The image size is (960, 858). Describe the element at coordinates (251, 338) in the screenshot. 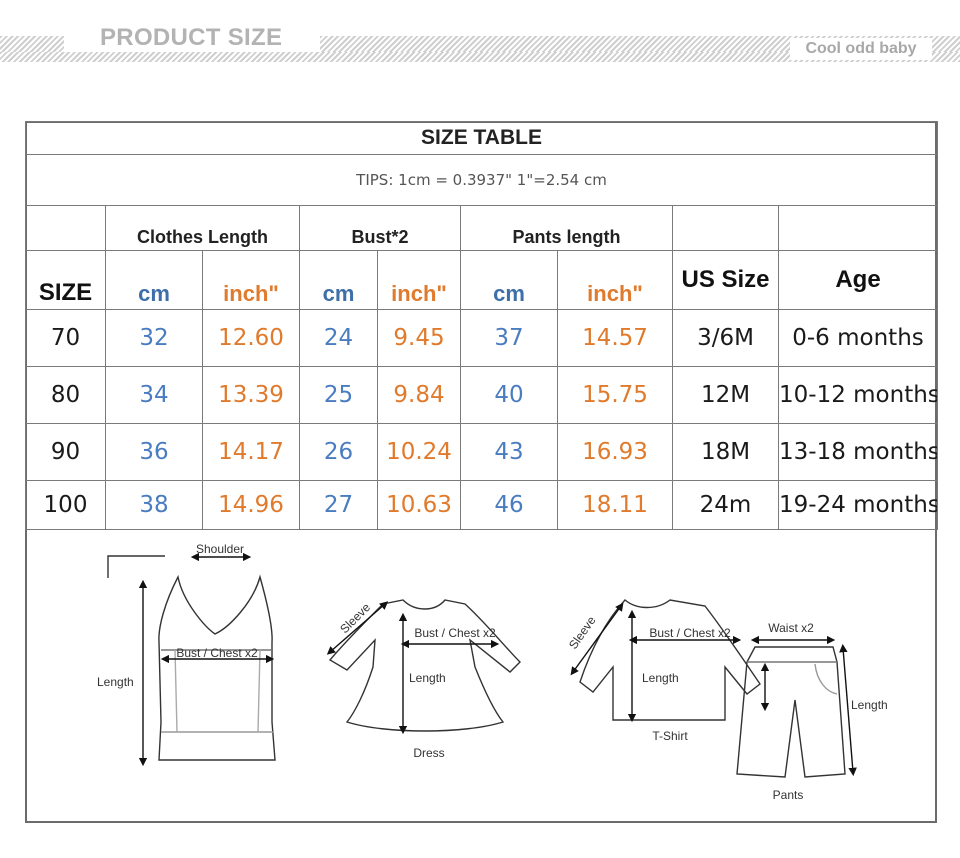

I see `cell-clothes-inch: 12.60` at that location.